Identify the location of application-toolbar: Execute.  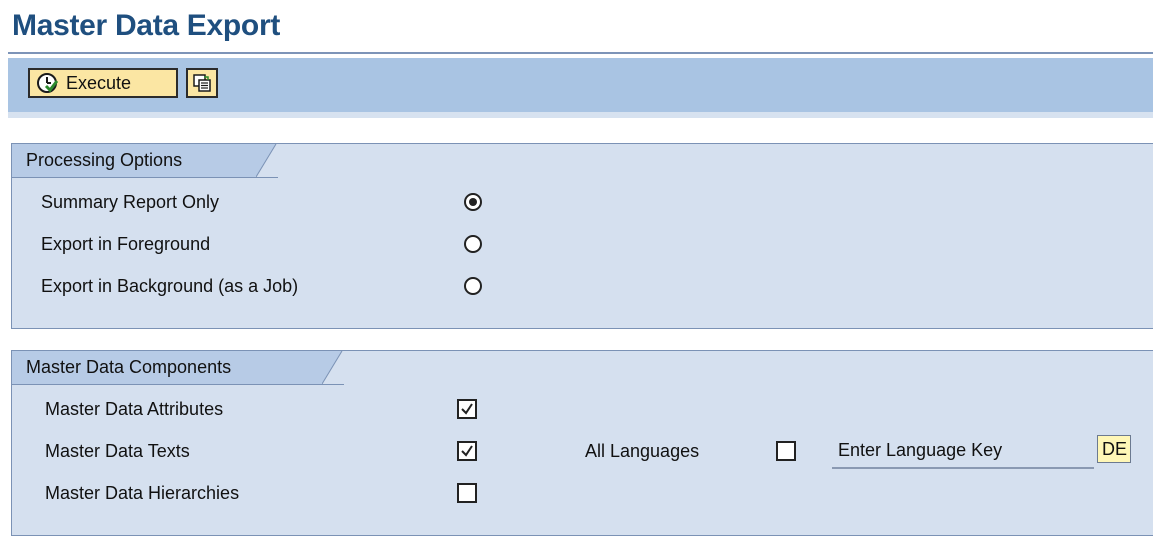
(580, 85).